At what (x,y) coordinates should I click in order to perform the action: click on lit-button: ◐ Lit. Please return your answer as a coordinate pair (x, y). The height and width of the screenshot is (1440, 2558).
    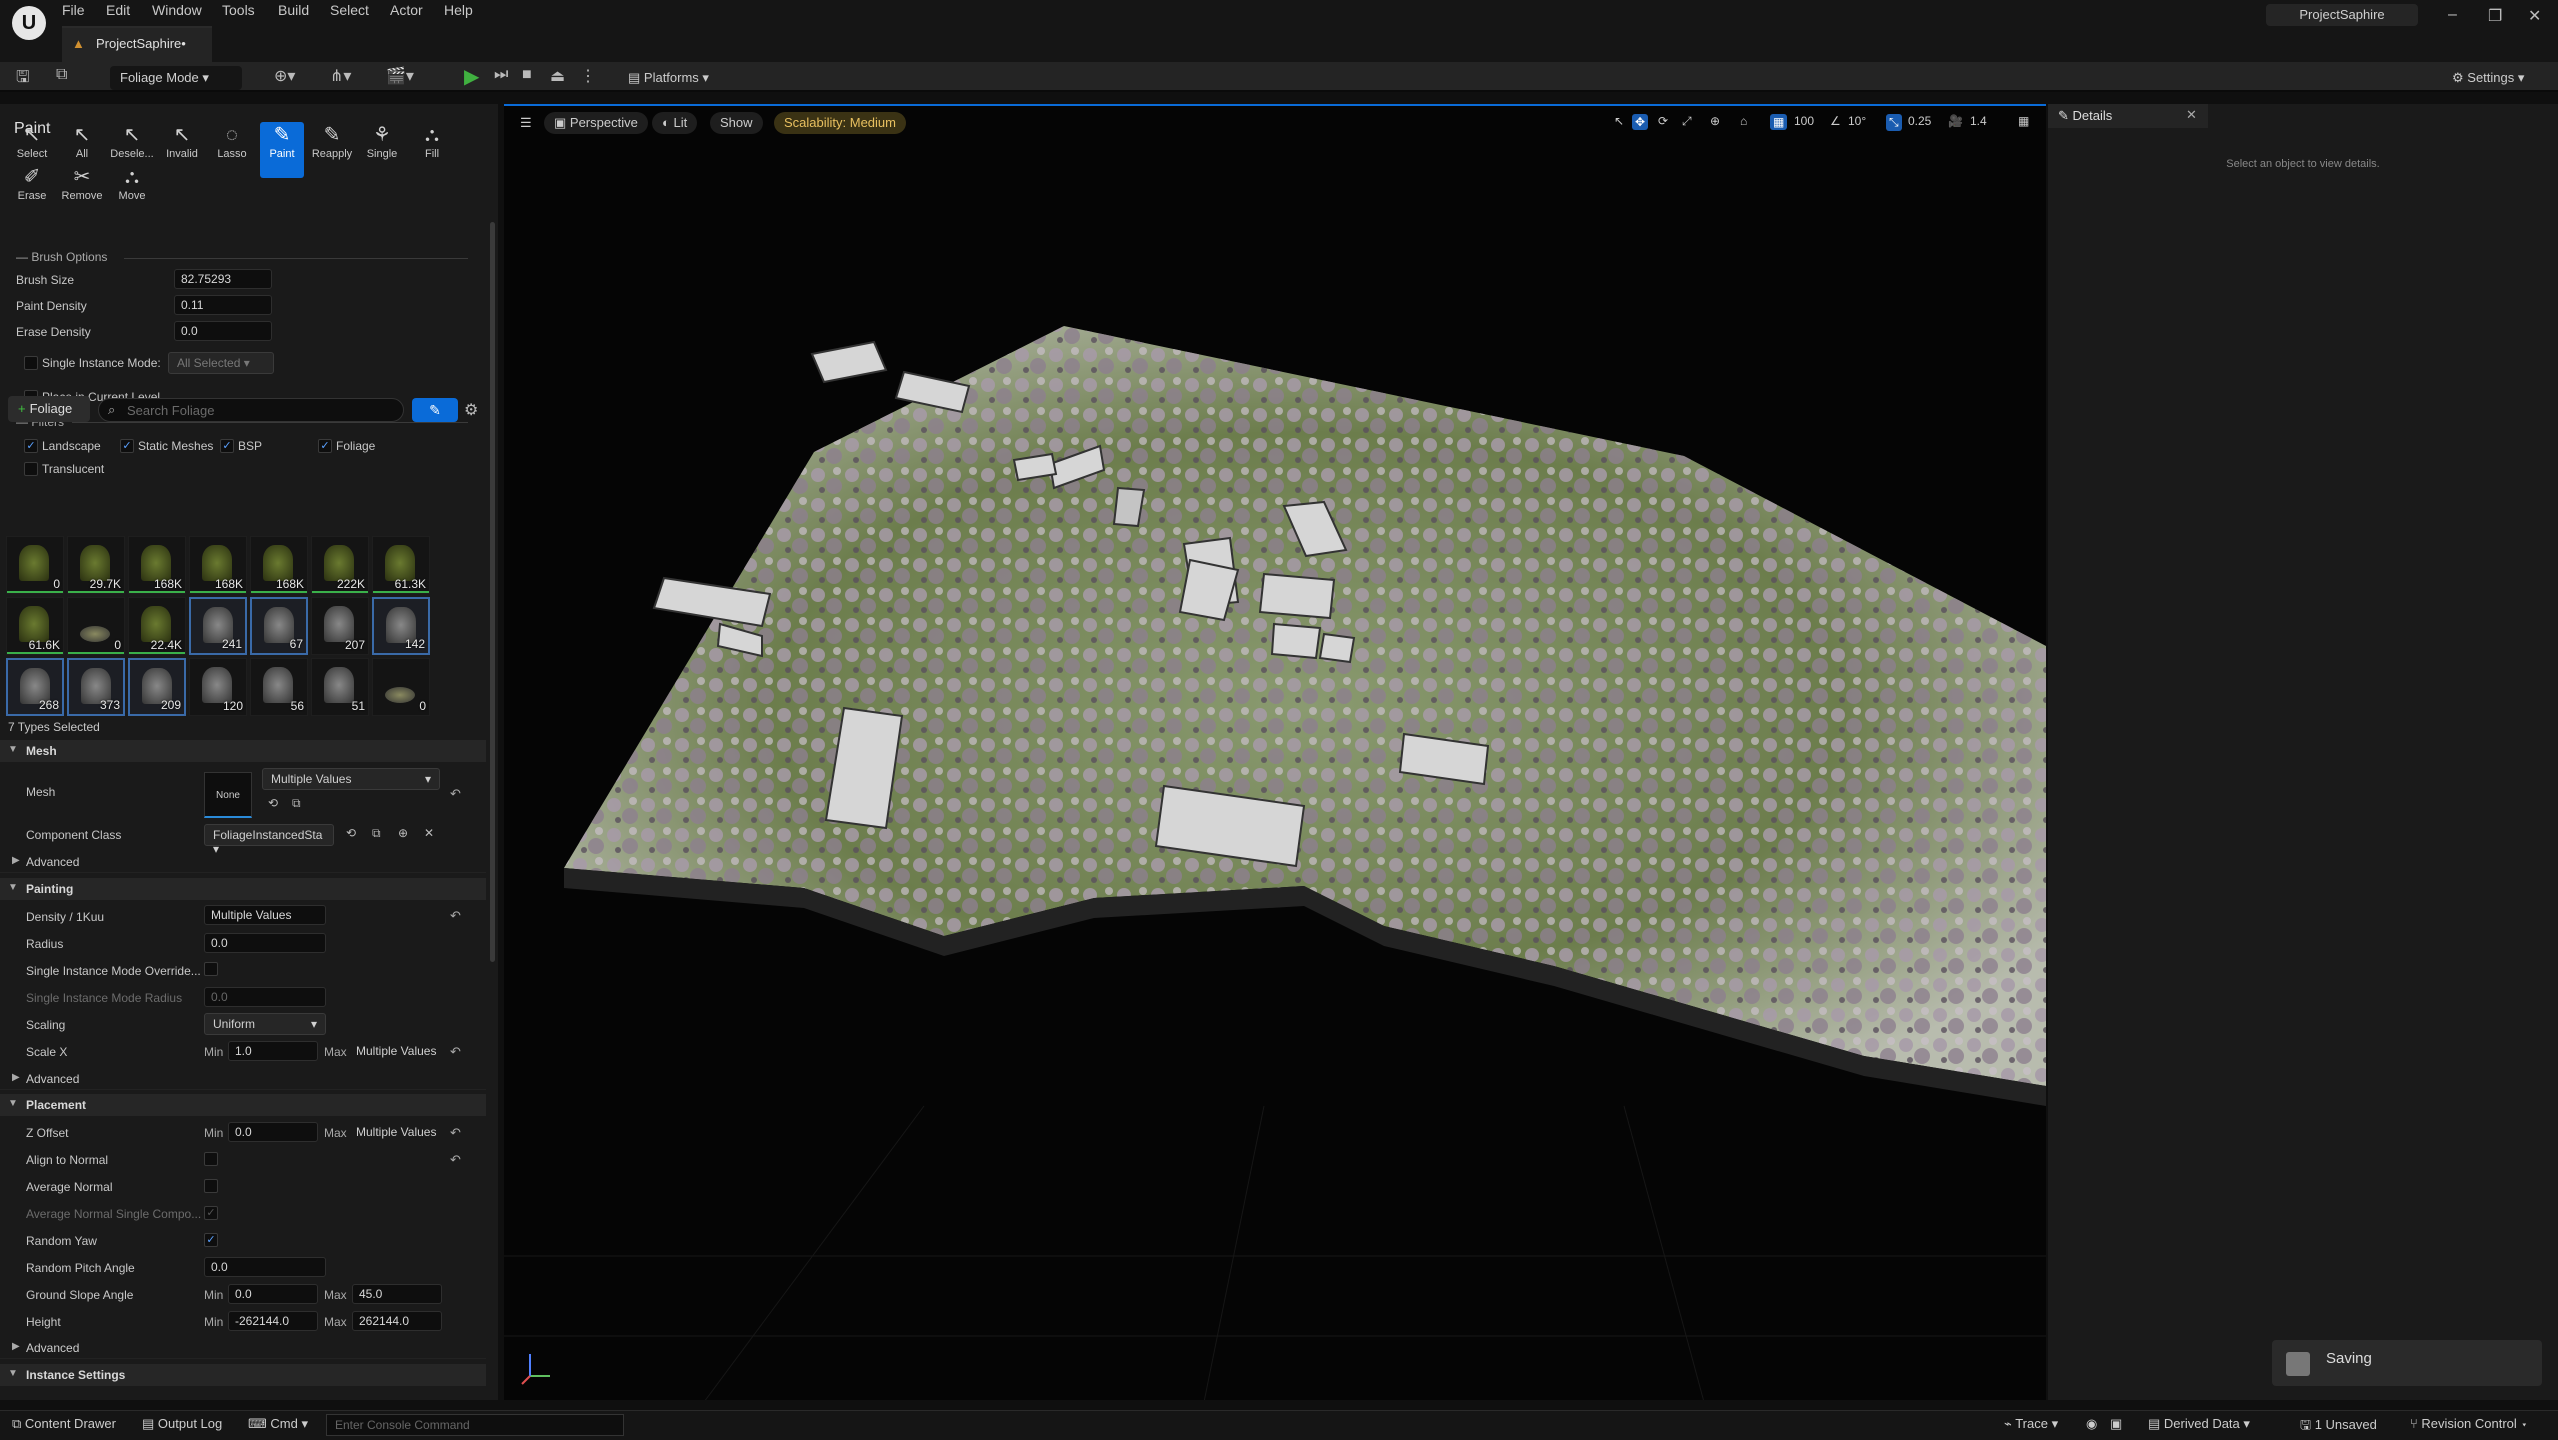
    Looking at the image, I should click on (675, 123).